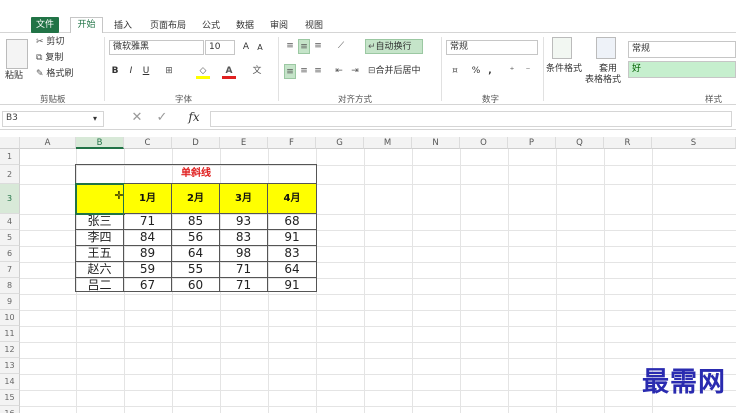  I want to click on row-header-9: 9, so click(10, 302).